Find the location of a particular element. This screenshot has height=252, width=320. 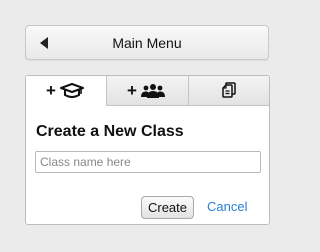

tab-add-group: + is located at coordinates (147, 90).